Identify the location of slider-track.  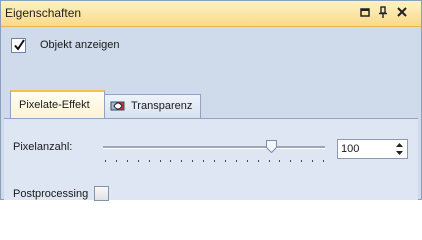
(214, 147).